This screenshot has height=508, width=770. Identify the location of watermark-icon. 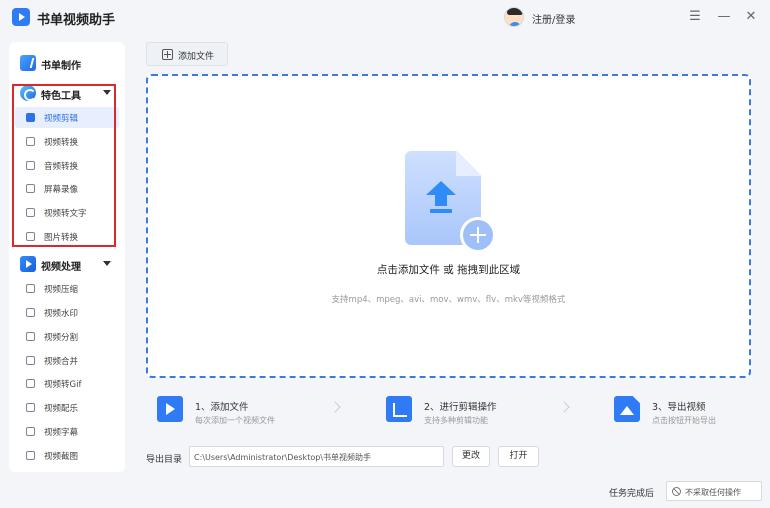
(30, 312).